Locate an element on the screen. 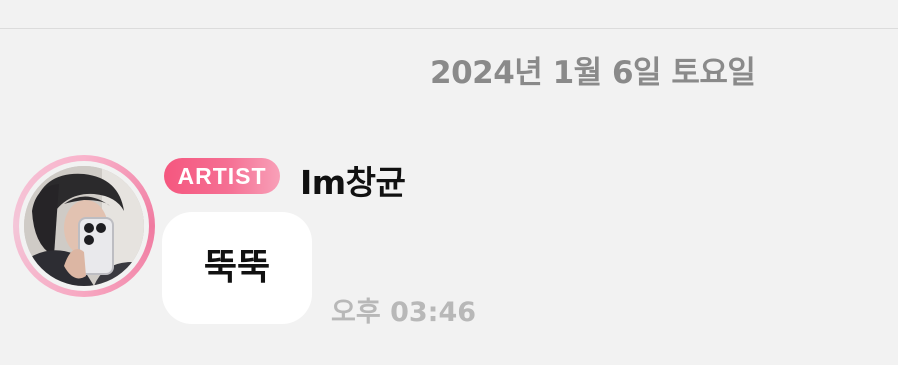 This screenshot has height=365, width=898. artist-badge: ARTIST is located at coordinates (222, 176).